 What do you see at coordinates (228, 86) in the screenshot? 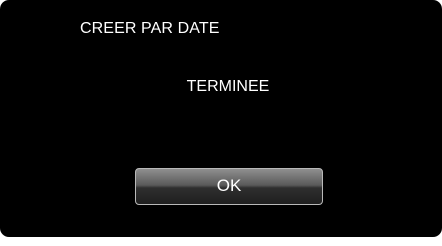
I see `status-message: TERMINEE` at bounding box center [228, 86].